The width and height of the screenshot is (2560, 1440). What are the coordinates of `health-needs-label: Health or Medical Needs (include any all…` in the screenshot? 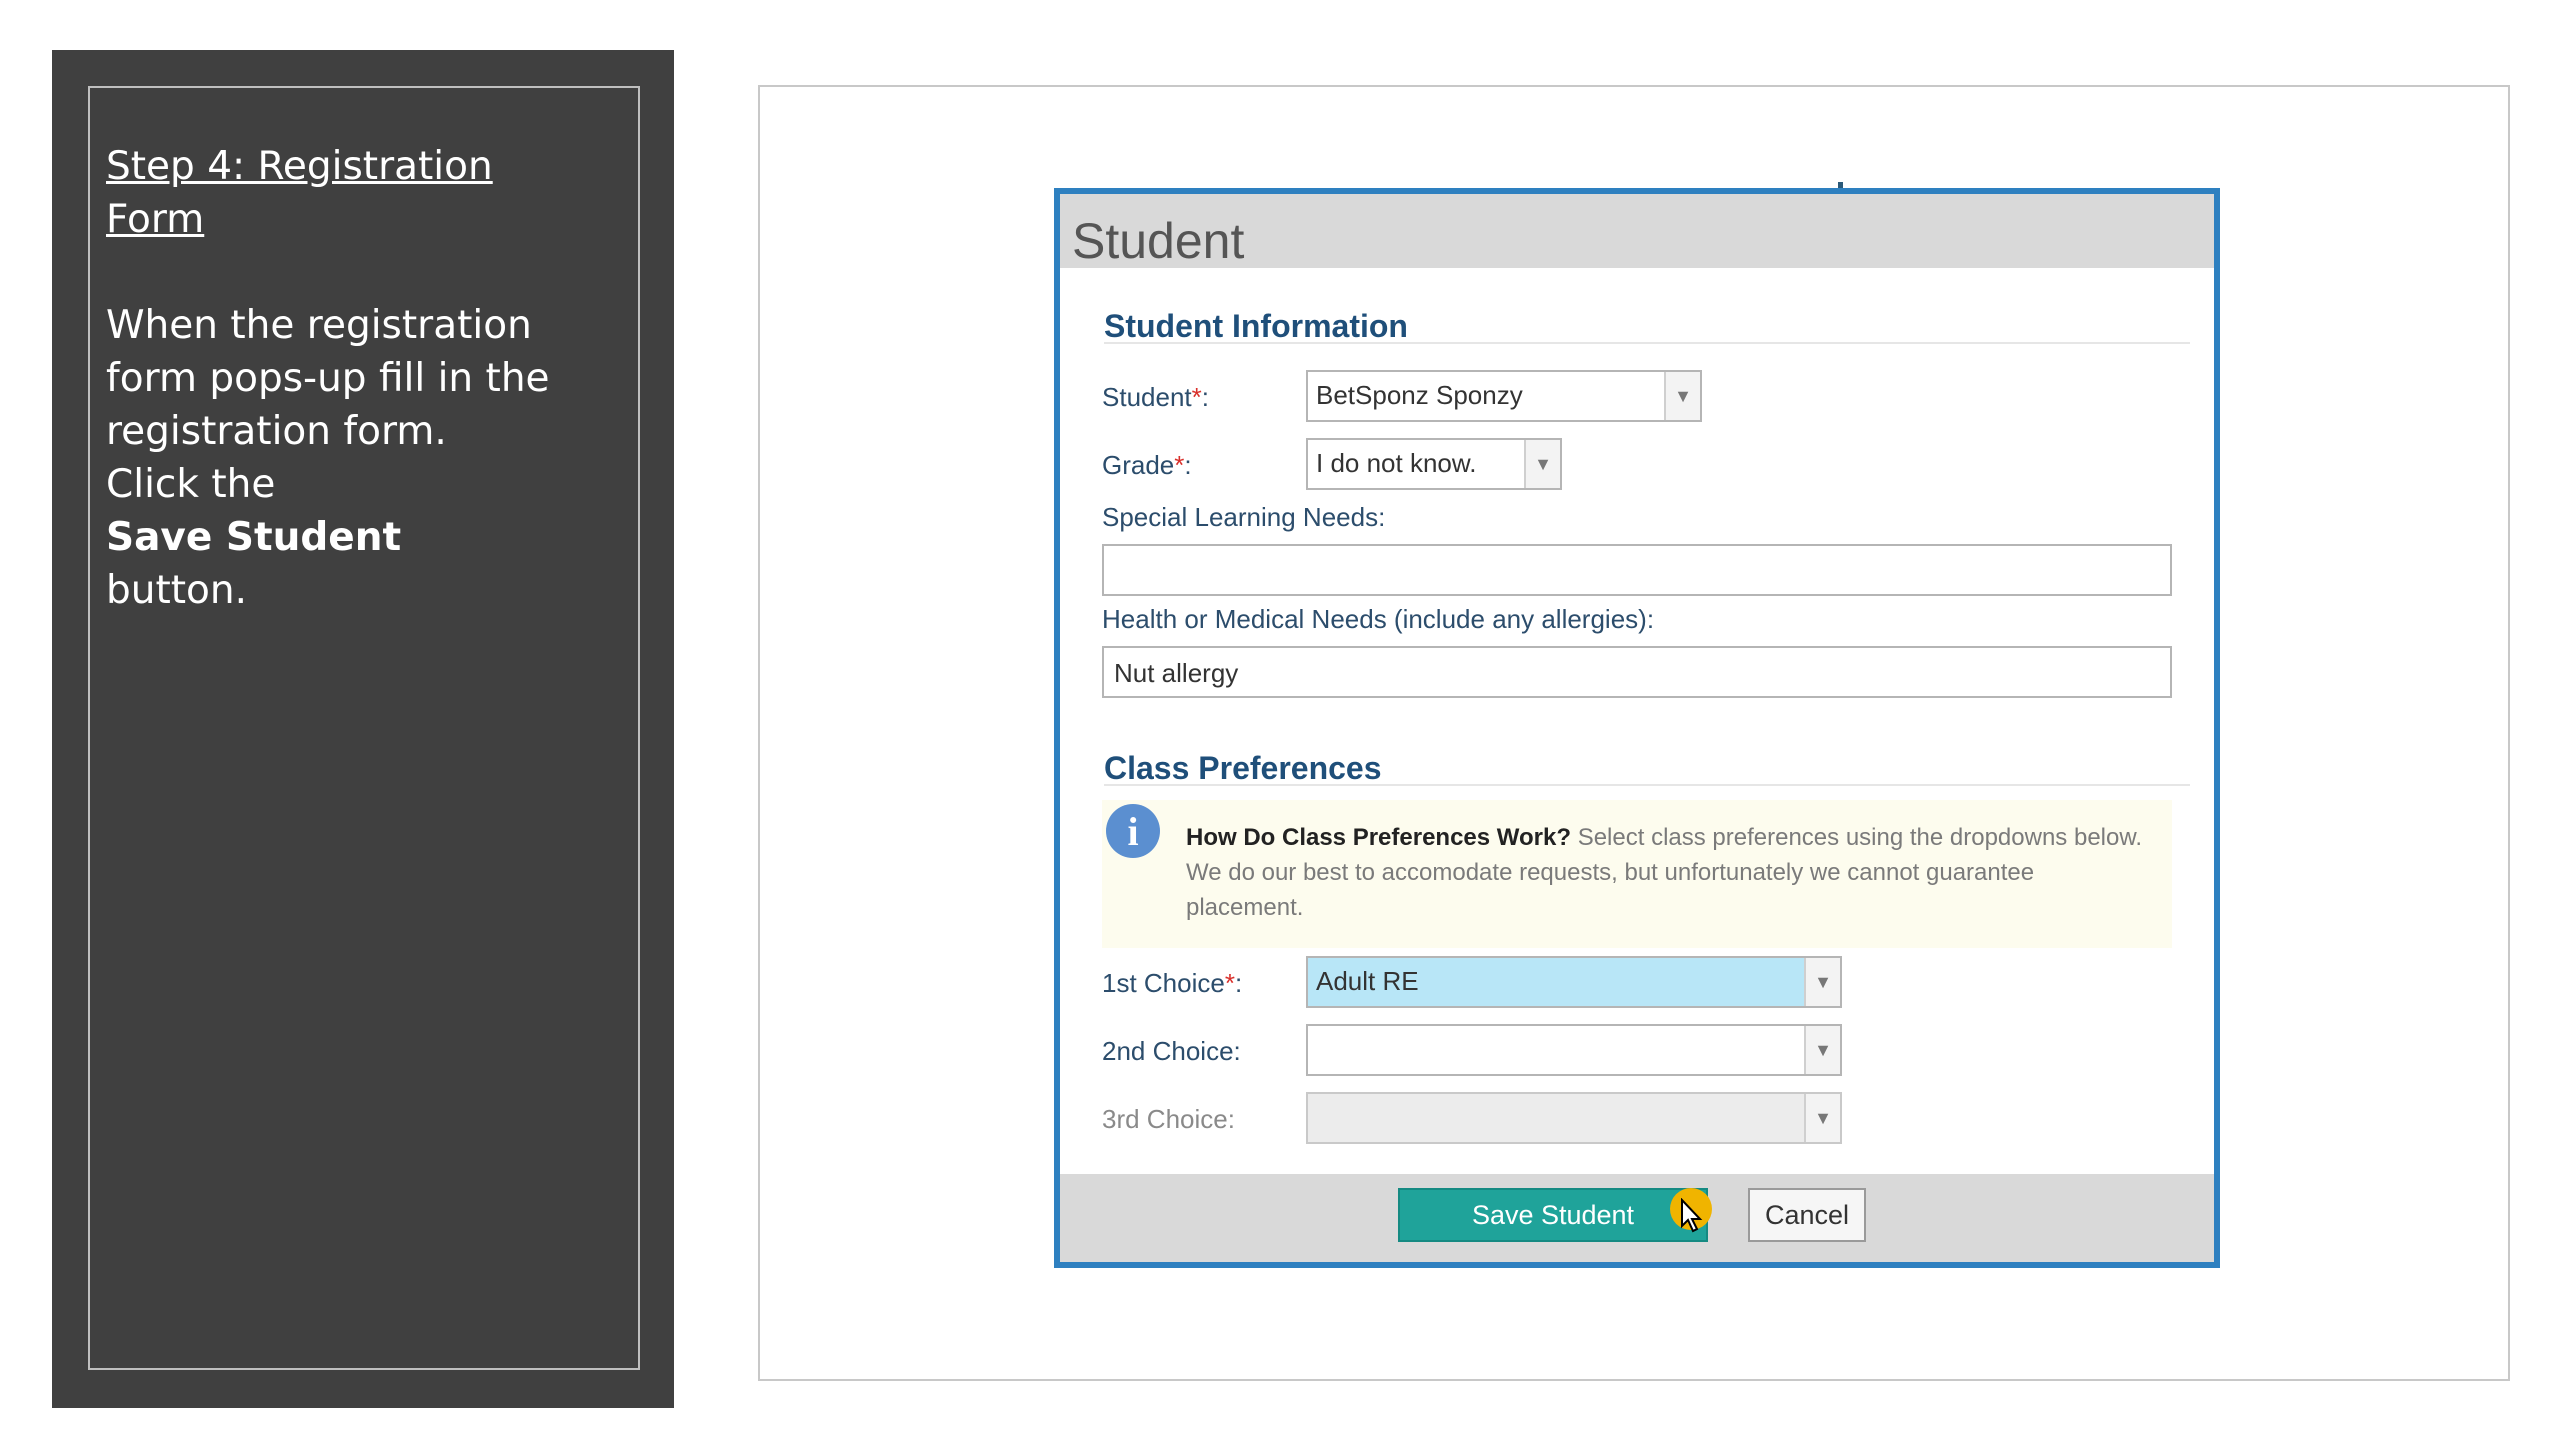 It's located at (1378, 619).